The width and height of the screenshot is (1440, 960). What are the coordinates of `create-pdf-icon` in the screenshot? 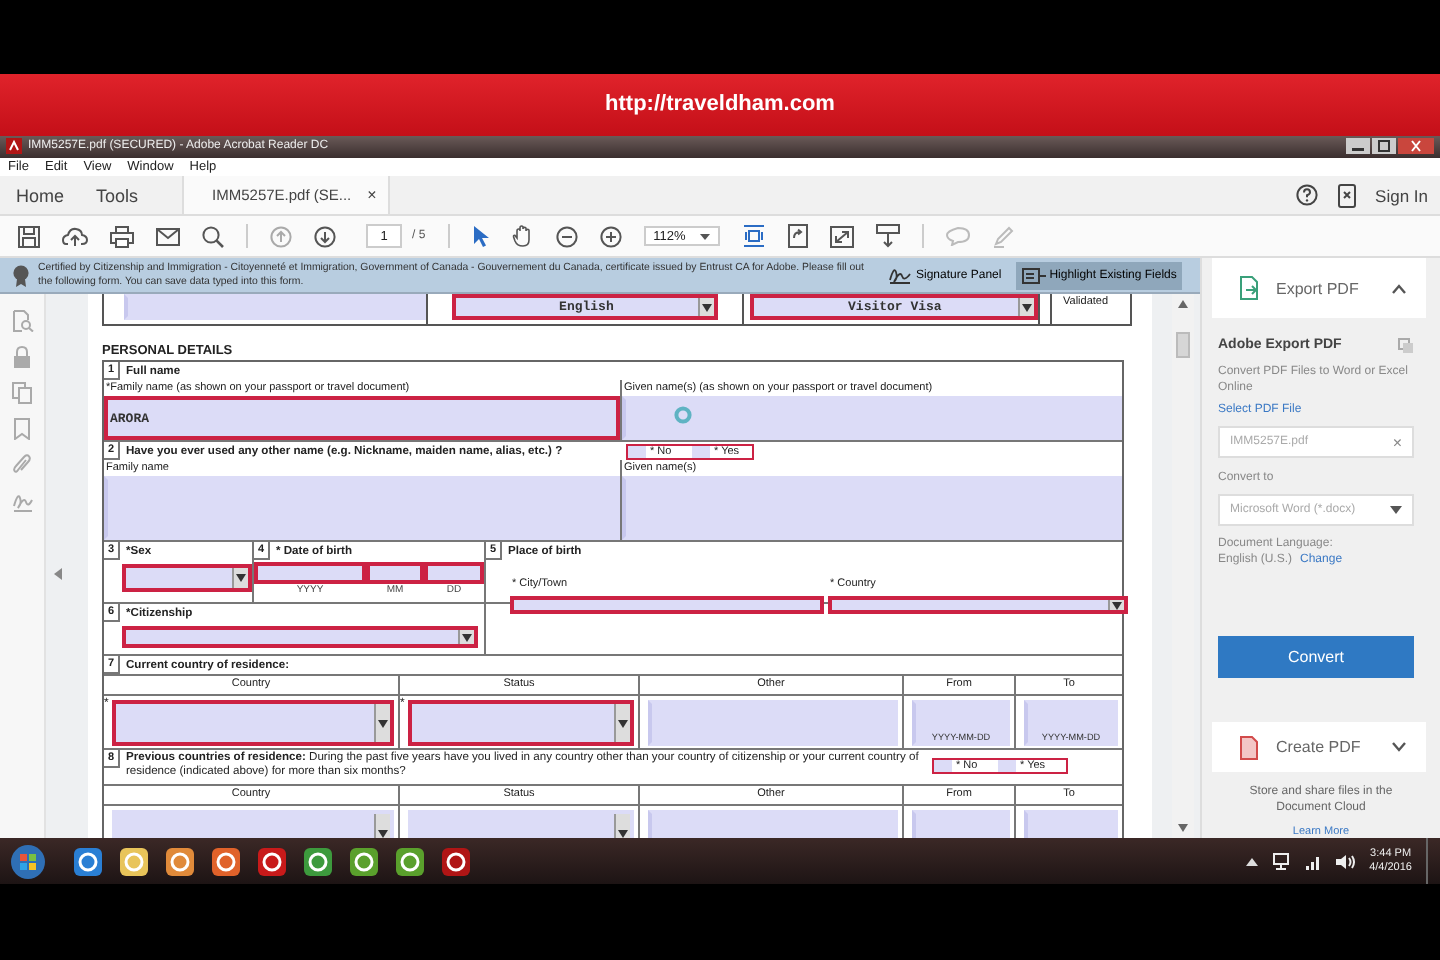 It's located at (1250, 747).